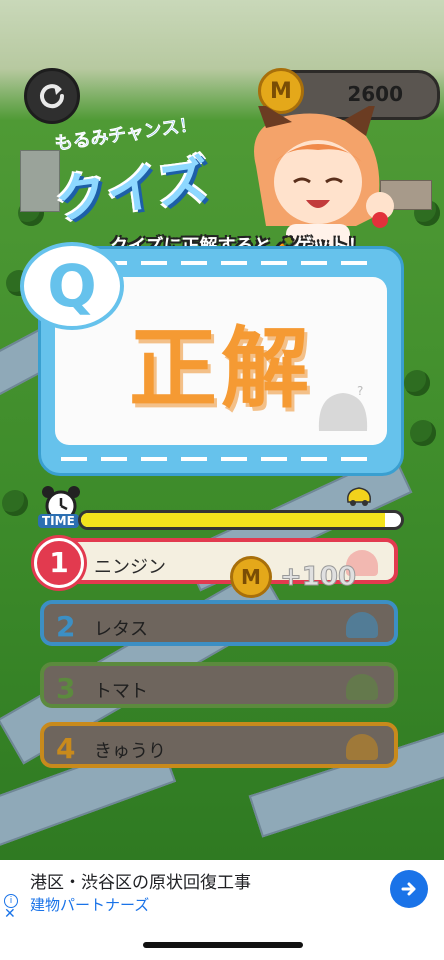 This screenshot has height=960, width=444. I want to click on ad-subtitle: 建物パートナーズ, so click(89, 904).